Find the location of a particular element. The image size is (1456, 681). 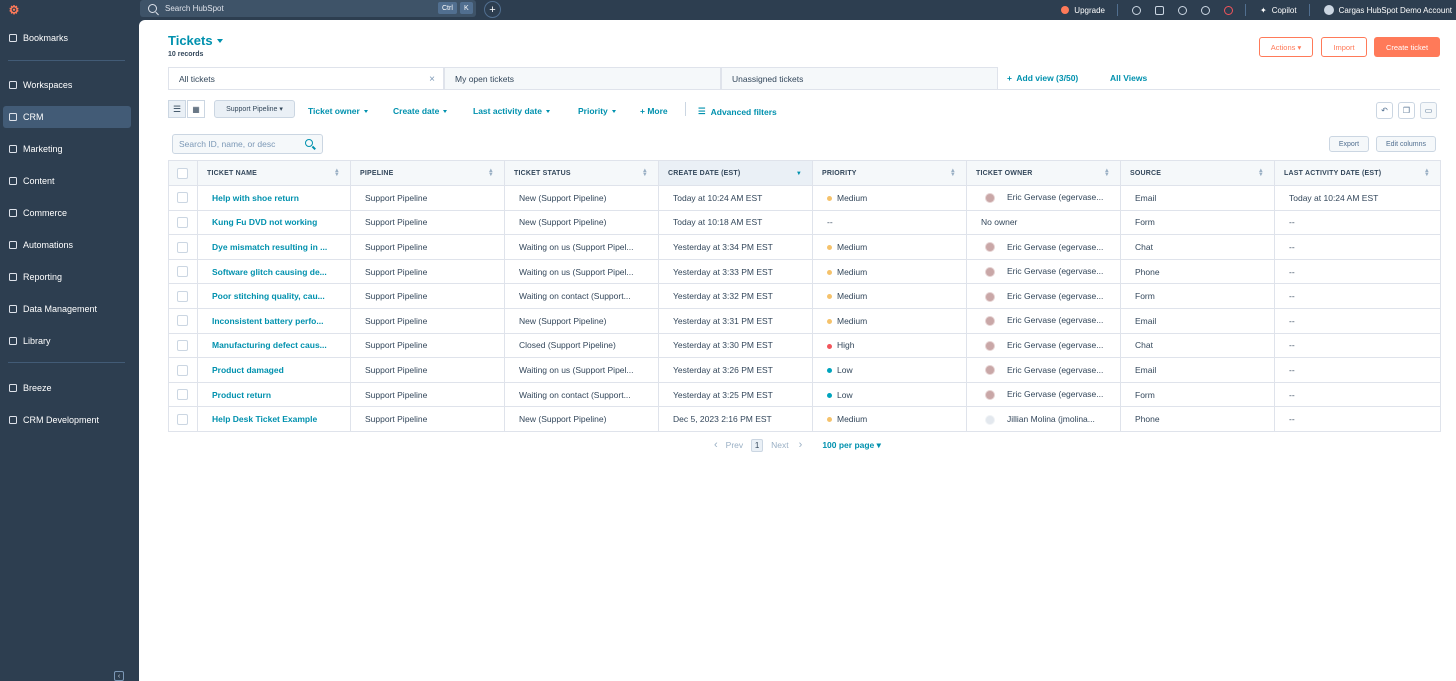

tab-my-open-tickets: My open tickets is located at coordinates (582, 78).